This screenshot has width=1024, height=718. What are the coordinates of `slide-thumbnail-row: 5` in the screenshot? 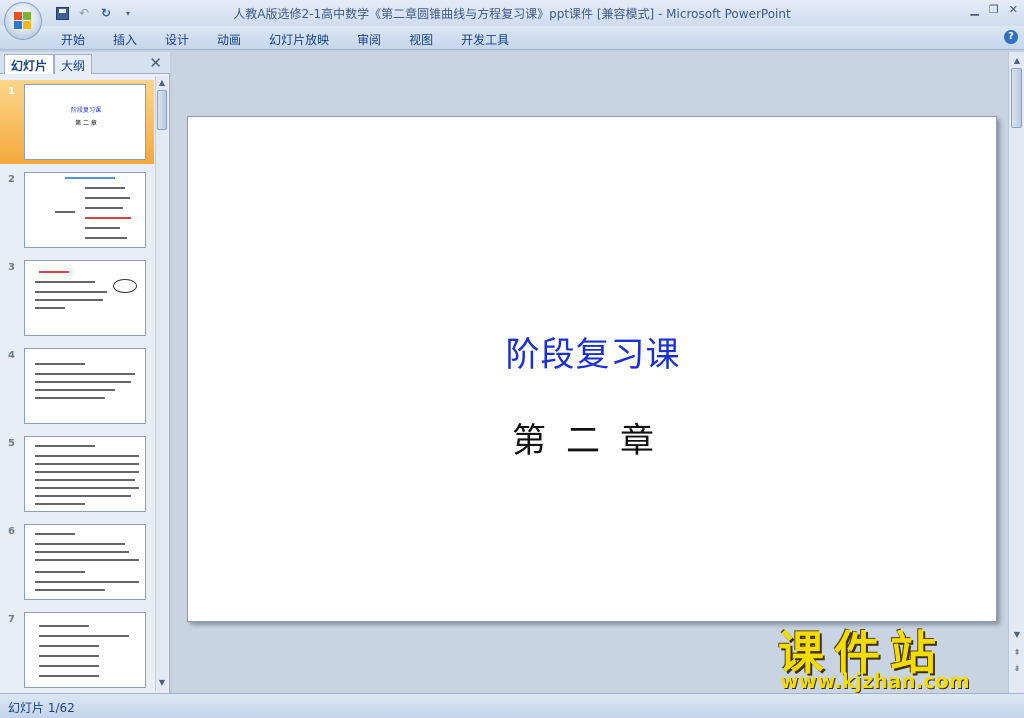 It's located at (77, 474).